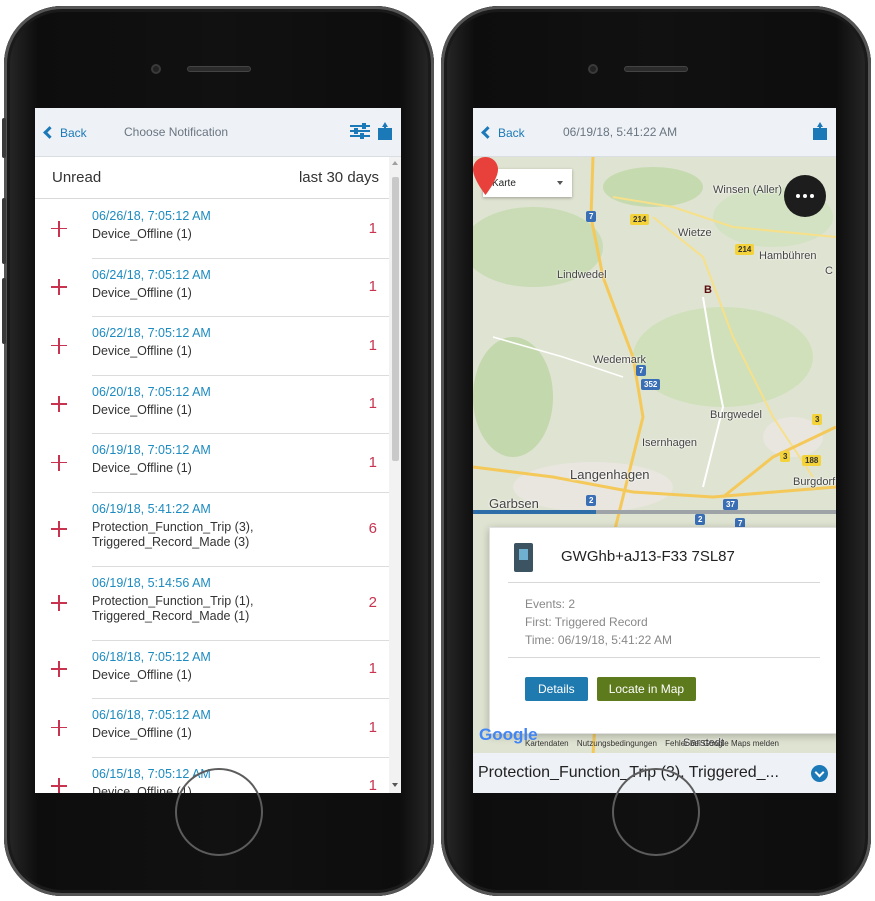 The height and width of the screenshot is (901, 875). I want to click on earpiece-speaker, so click(656, 69).